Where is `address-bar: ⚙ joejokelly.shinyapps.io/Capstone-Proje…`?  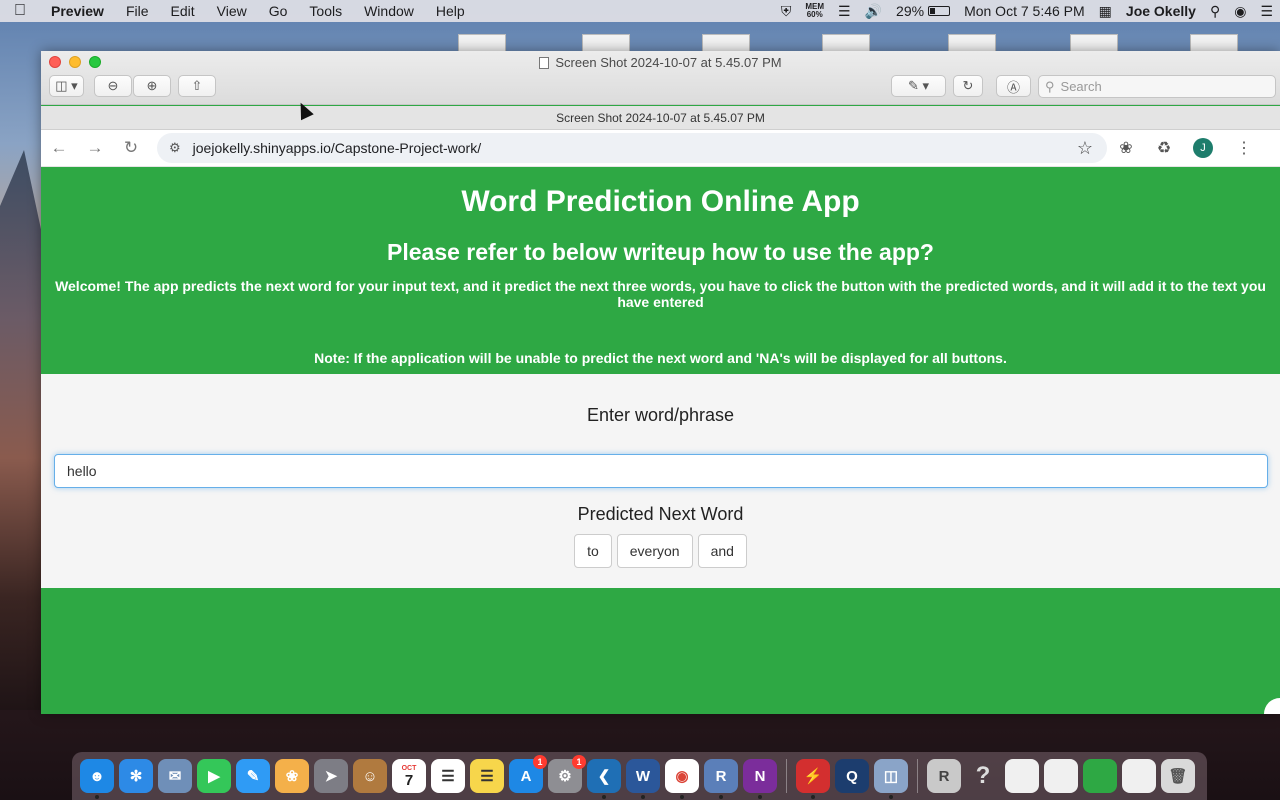 address-bar: ⚙ joejokelly.shinyapps.io/Capstone-Proje… is located at coordinates (632, 148).